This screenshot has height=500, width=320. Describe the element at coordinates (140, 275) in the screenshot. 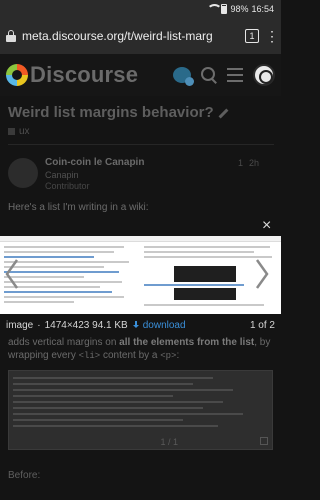

I see `lightbox-image` at that location.